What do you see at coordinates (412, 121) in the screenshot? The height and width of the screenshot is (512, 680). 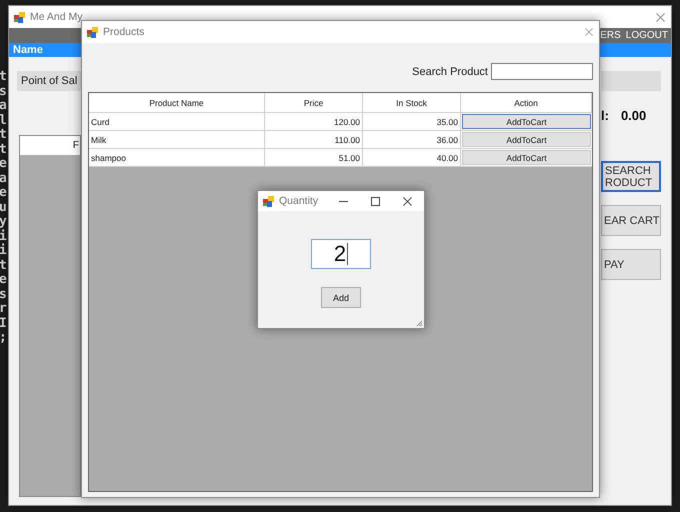 I see `table-cell: 35.00` at bounding box center [412, 121].